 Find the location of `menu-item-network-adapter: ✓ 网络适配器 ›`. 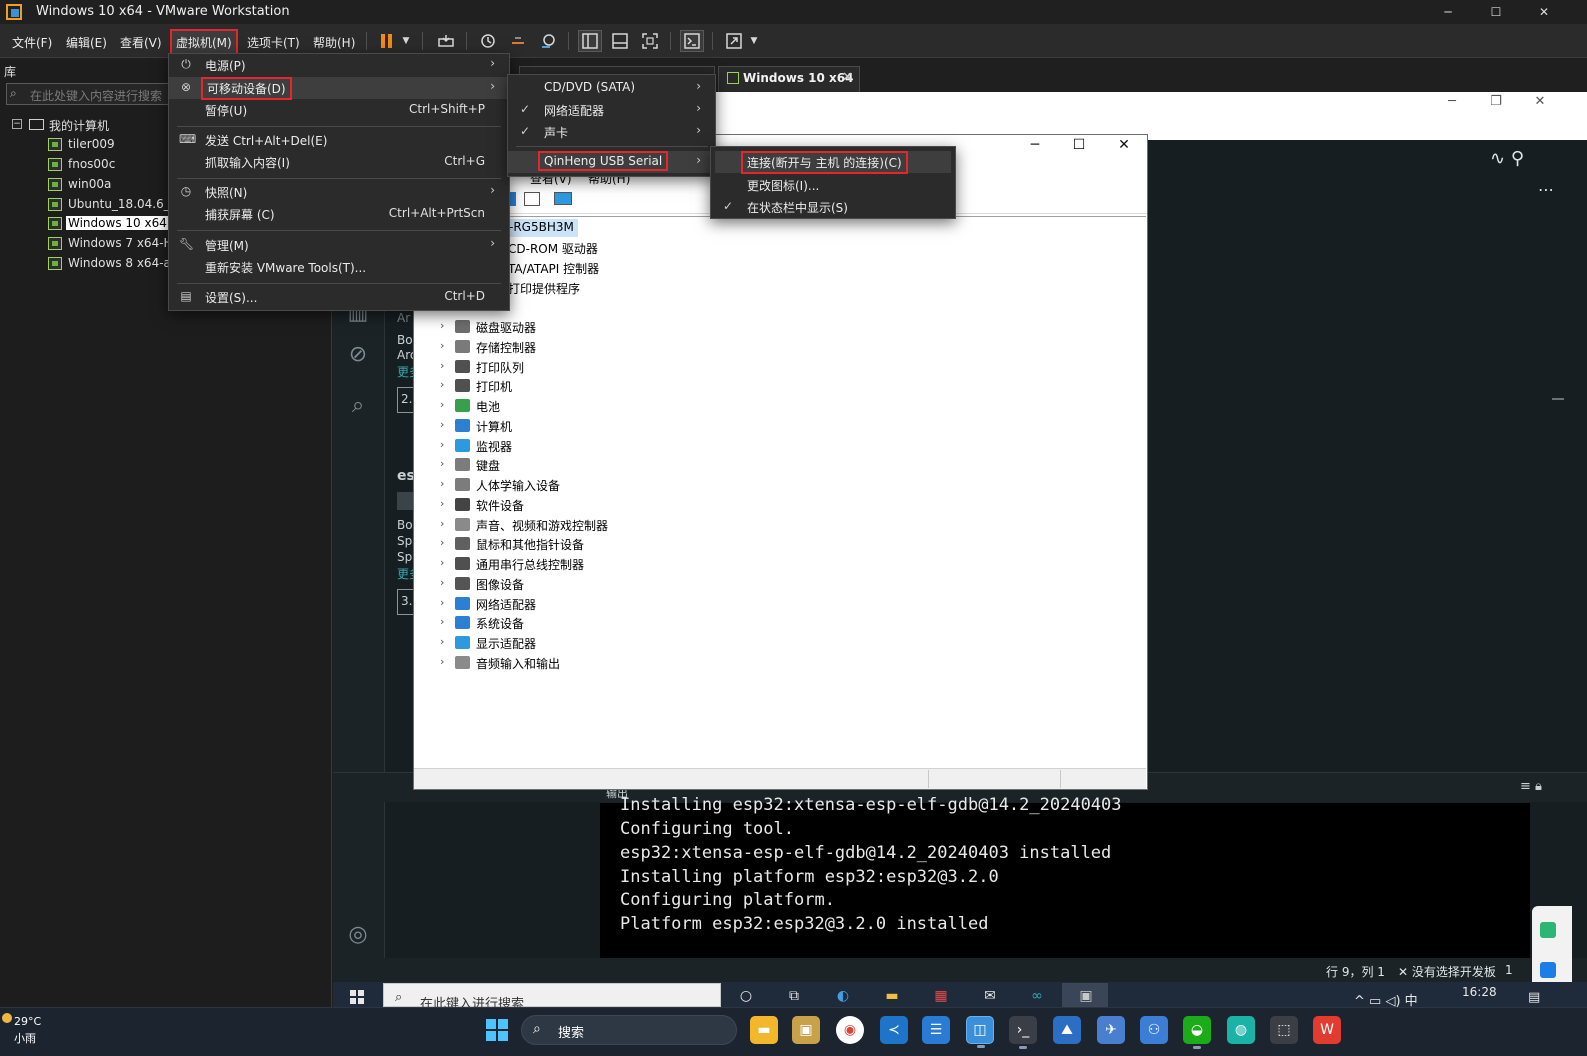

menu-item-network-adapter: ✓ 网络适配器 › is located at coordinates (611, 110).